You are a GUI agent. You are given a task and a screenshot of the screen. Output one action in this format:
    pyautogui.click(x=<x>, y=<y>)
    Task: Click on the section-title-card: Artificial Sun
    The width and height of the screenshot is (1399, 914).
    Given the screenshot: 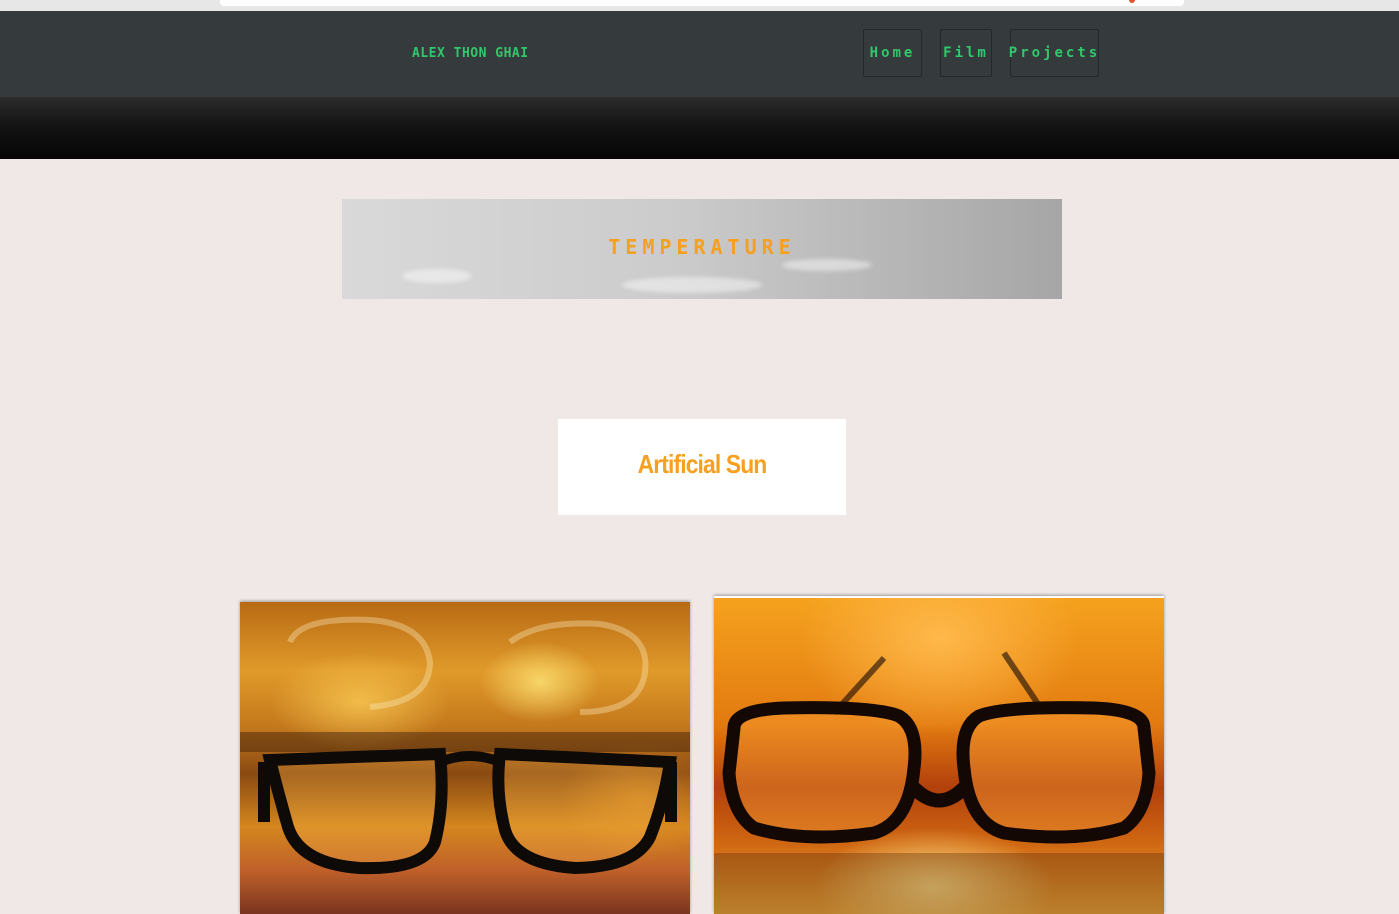 What is the action you would take?
    pyautogui.click(x=702, y=467)
    